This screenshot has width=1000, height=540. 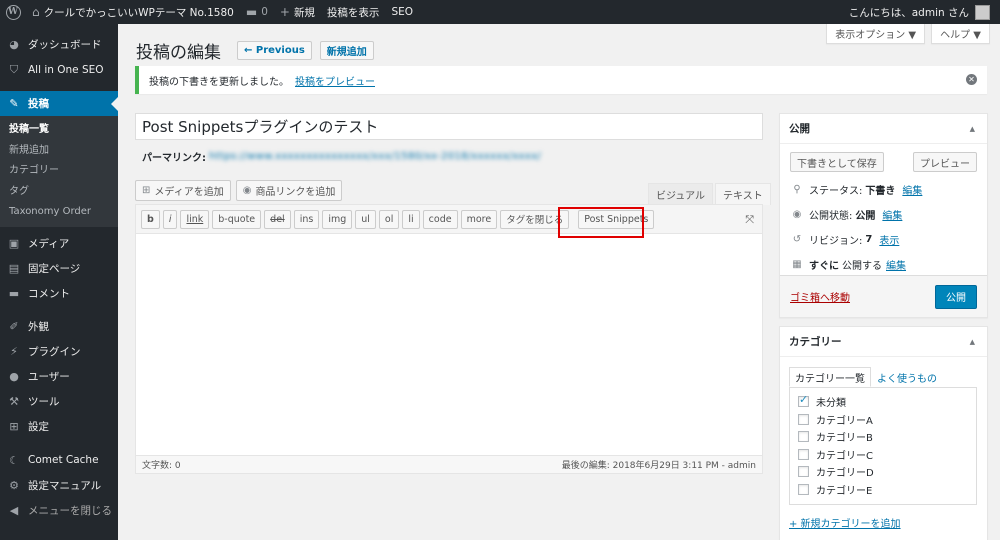 I want to click on comments-link: ▬ 0, so click(x=257, y=12).